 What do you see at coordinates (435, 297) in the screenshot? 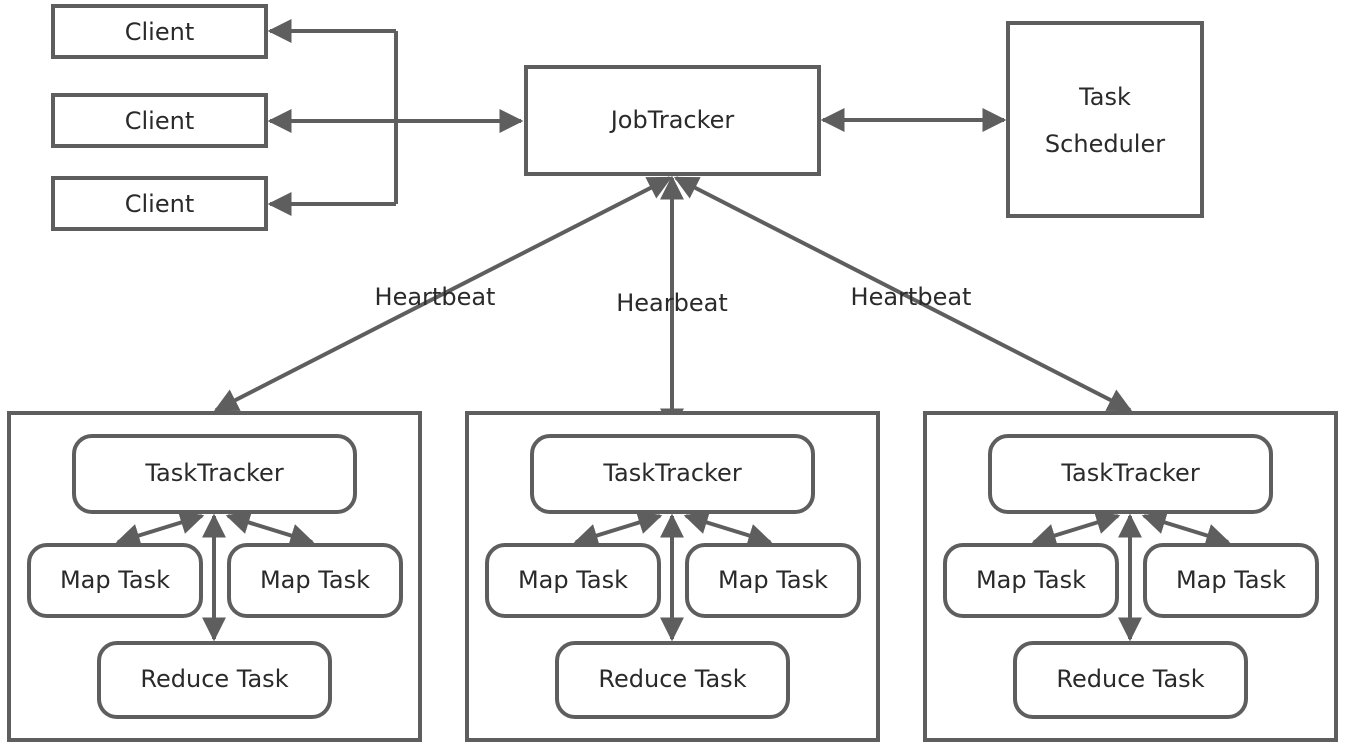
I see `heartbeat-label-left: Heartbeat` at bounding box center [435, 297].